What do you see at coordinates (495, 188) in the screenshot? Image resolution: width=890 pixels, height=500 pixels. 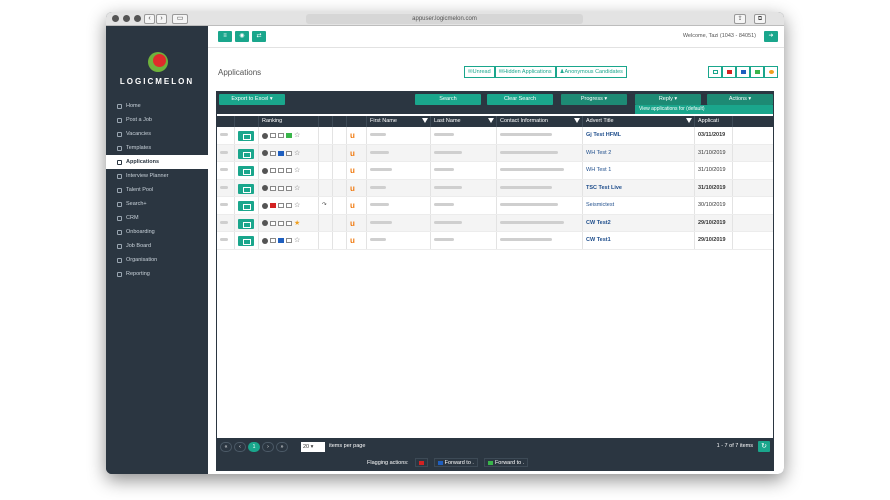 I see `table-row: ☆ u TSC Test Live 31/10/2019` at bounding box center [495, 188].